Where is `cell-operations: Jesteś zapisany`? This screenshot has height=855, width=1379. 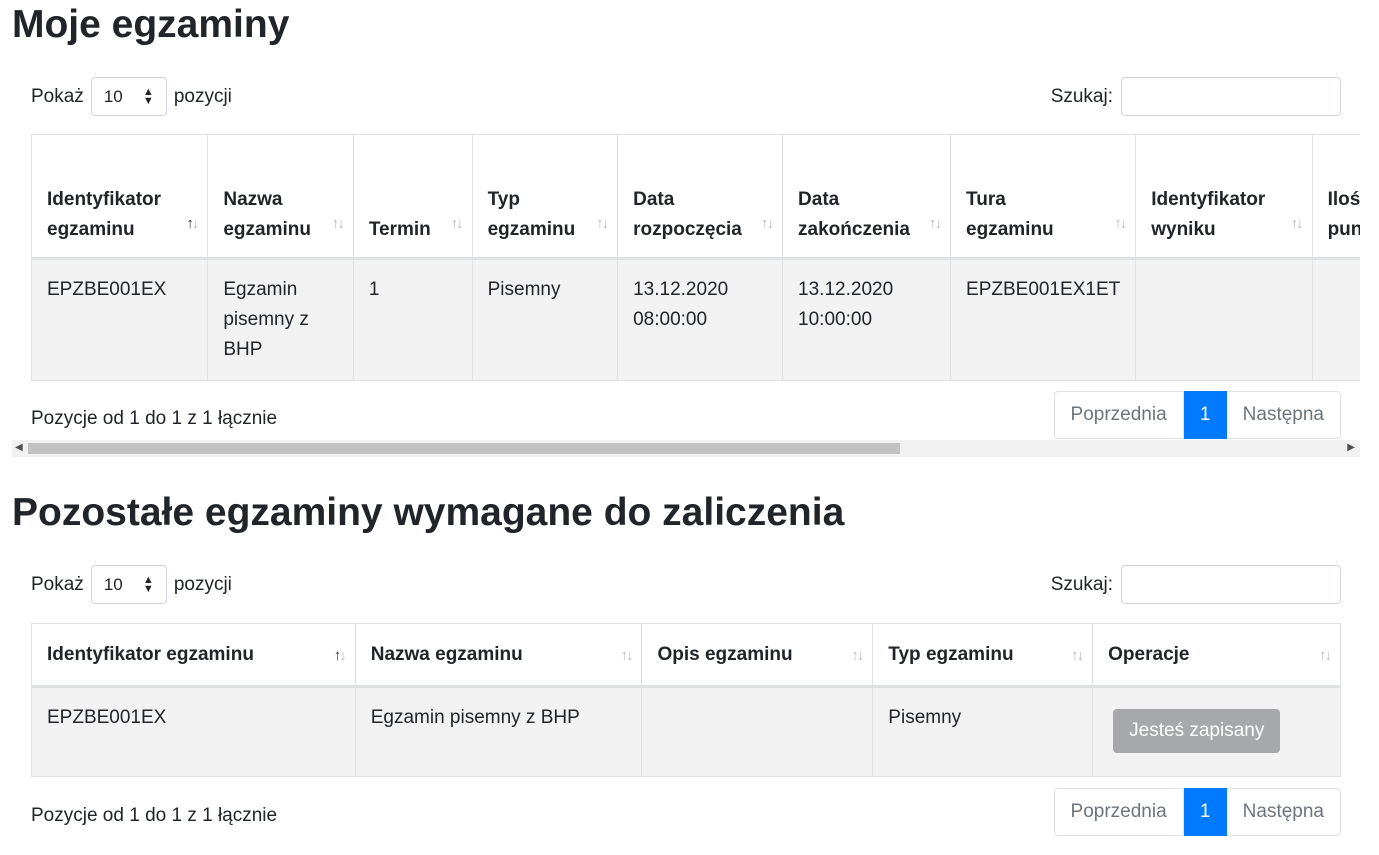
cell-operations: Jesteś zapisany is located at coordinates (1216, 731).